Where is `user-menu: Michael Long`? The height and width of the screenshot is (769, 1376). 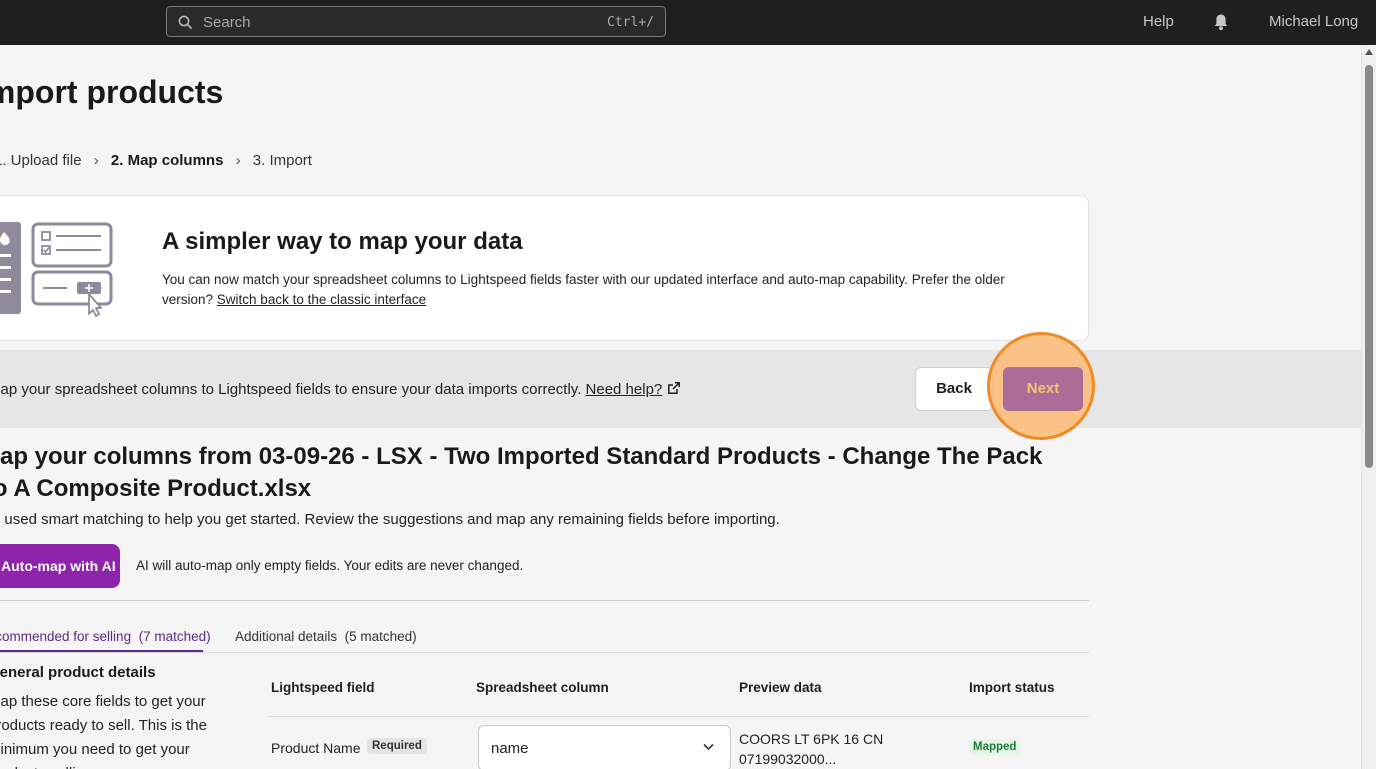 user-menu: Michael Long is located at coordinates (1313, 21).